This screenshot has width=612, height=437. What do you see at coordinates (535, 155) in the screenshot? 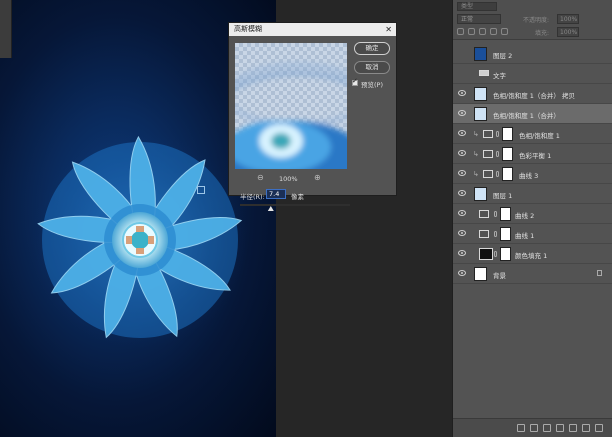
I see `layer-name: 色彩平衡 1` at bounding box center [535, 155].